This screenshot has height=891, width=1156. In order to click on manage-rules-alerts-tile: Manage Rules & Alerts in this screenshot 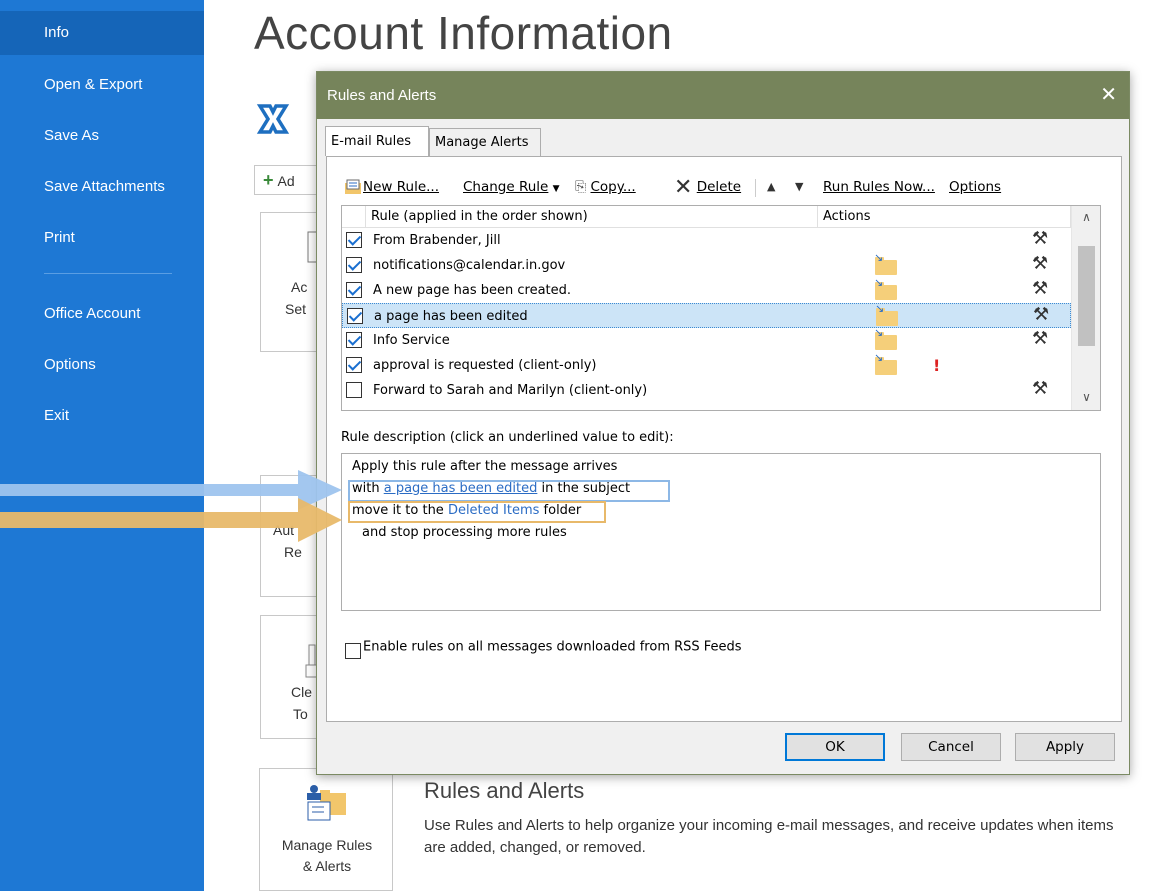, I will do `click(326, 829)`.